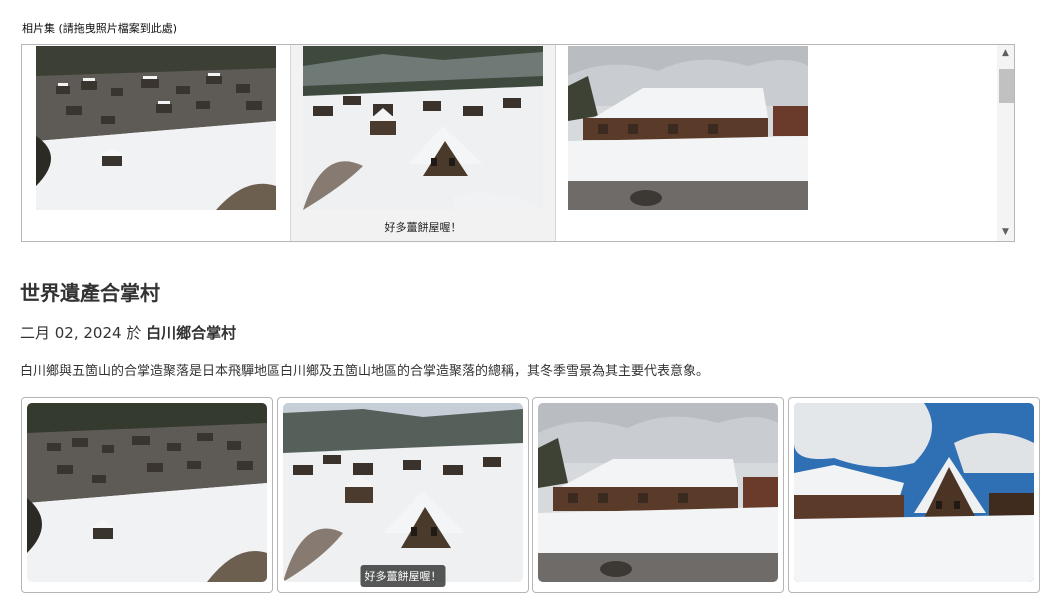 This screenshot has height=605, width=1051. What do you see at coordinates (423, 227) in the screenshot?
I see `album-caption: 好多薑餅屋喔！` at bounding box center [423, 227].